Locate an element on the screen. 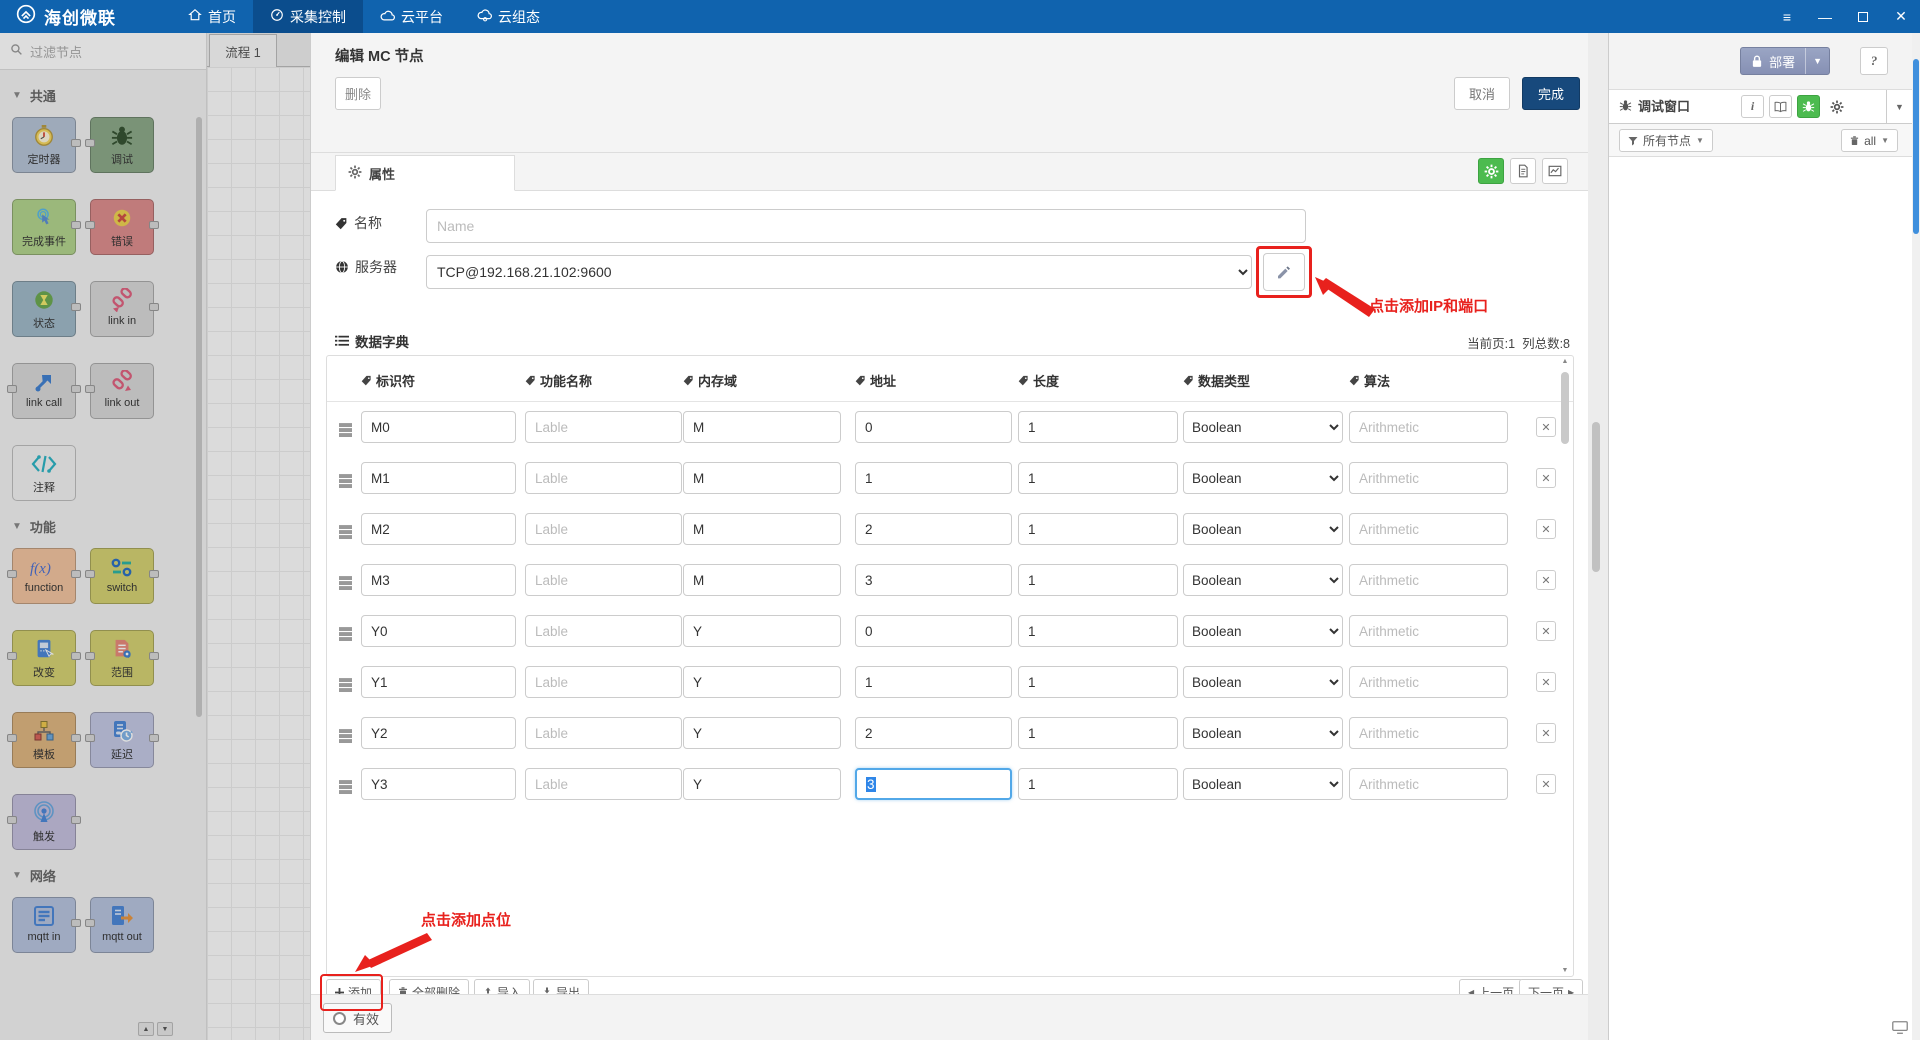 The height and width of the screenshot is (1040, 1920). done-button: 完成 is located at coordinates (1551, 93).